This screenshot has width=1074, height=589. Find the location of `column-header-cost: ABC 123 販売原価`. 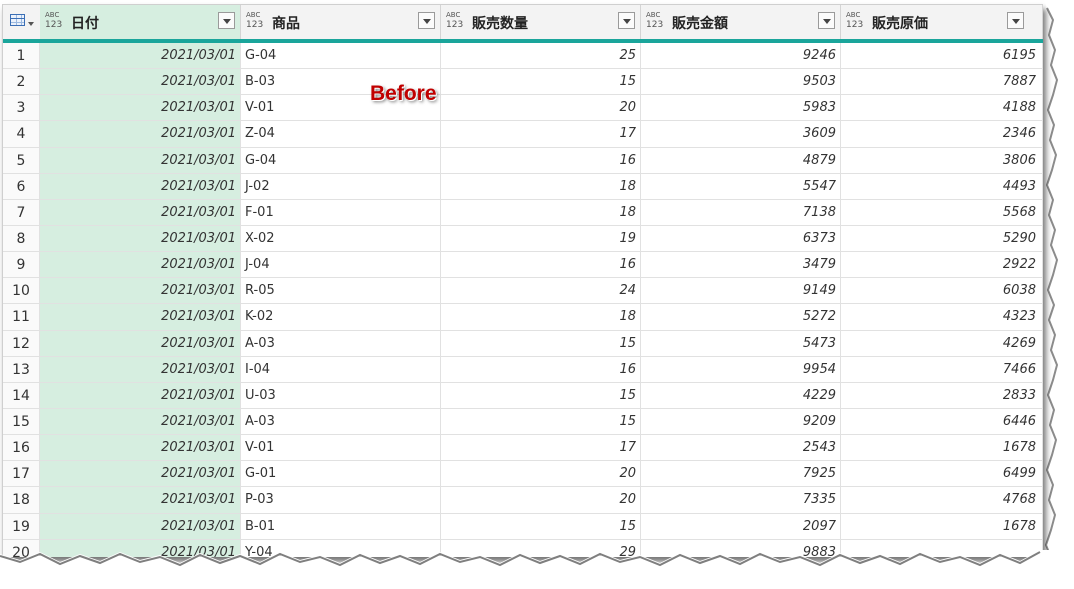

column-header-cost: ABC 123 販売原価 is located at coordinates (942, 22).